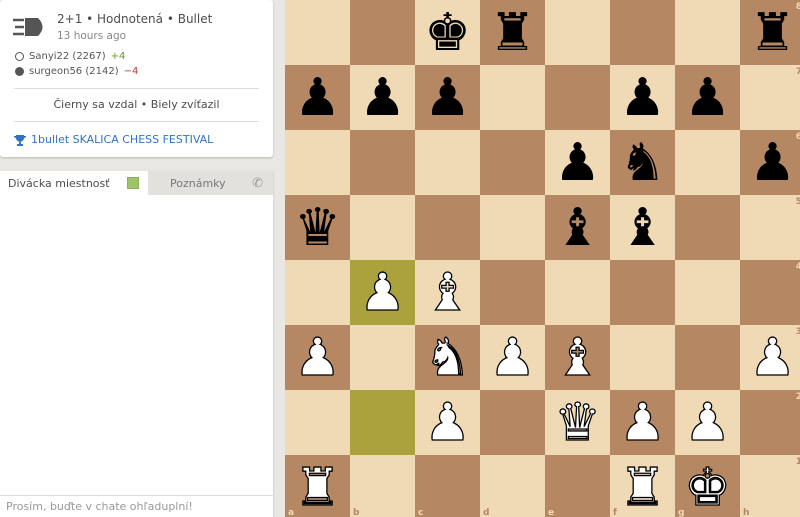 The height and width of the screenshot is (517, 800). Describe the element at coordinates (577, 486) in the screenshot. I see `square-e1: e` at that location.